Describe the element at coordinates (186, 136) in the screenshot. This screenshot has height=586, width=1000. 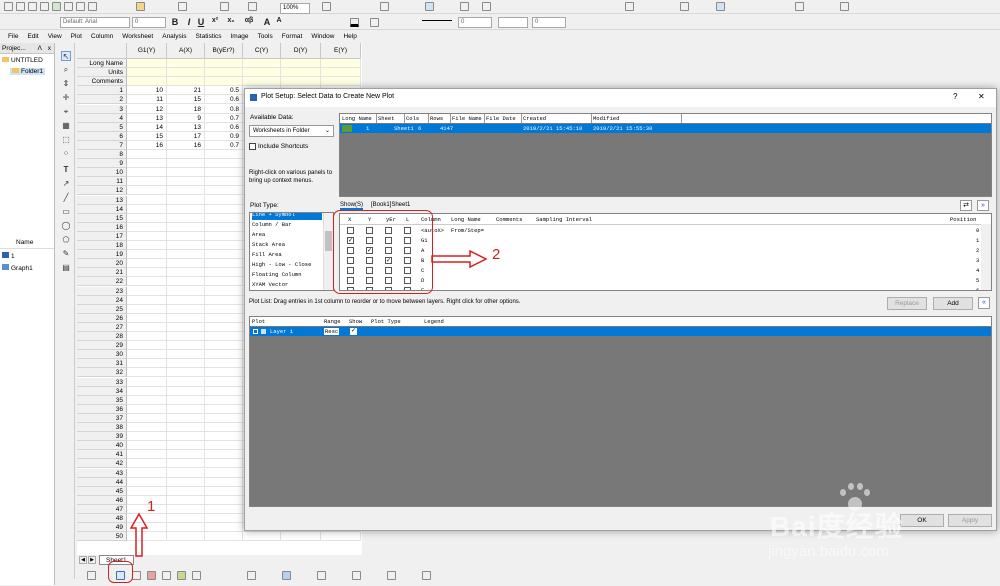
I see `table-cell: 17` at that location.